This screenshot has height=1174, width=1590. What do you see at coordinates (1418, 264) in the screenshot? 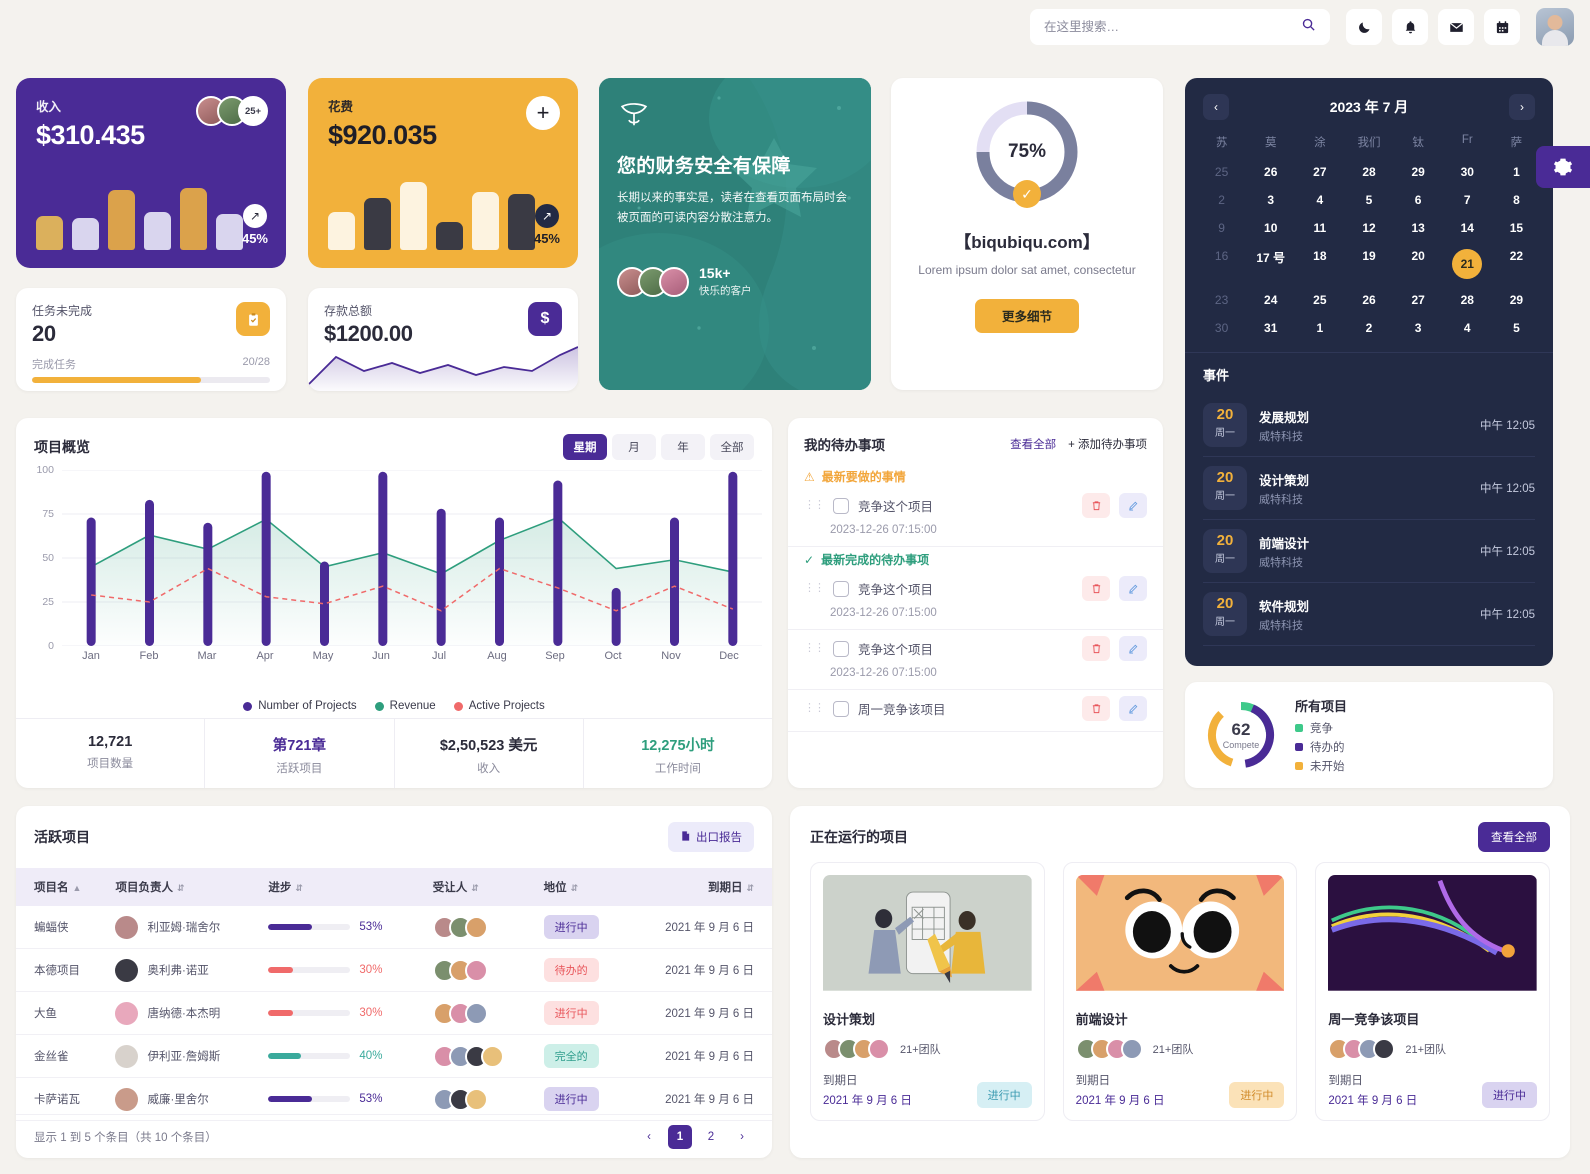
I see `calendar-day: 20` at bounding box center [1418, 264].